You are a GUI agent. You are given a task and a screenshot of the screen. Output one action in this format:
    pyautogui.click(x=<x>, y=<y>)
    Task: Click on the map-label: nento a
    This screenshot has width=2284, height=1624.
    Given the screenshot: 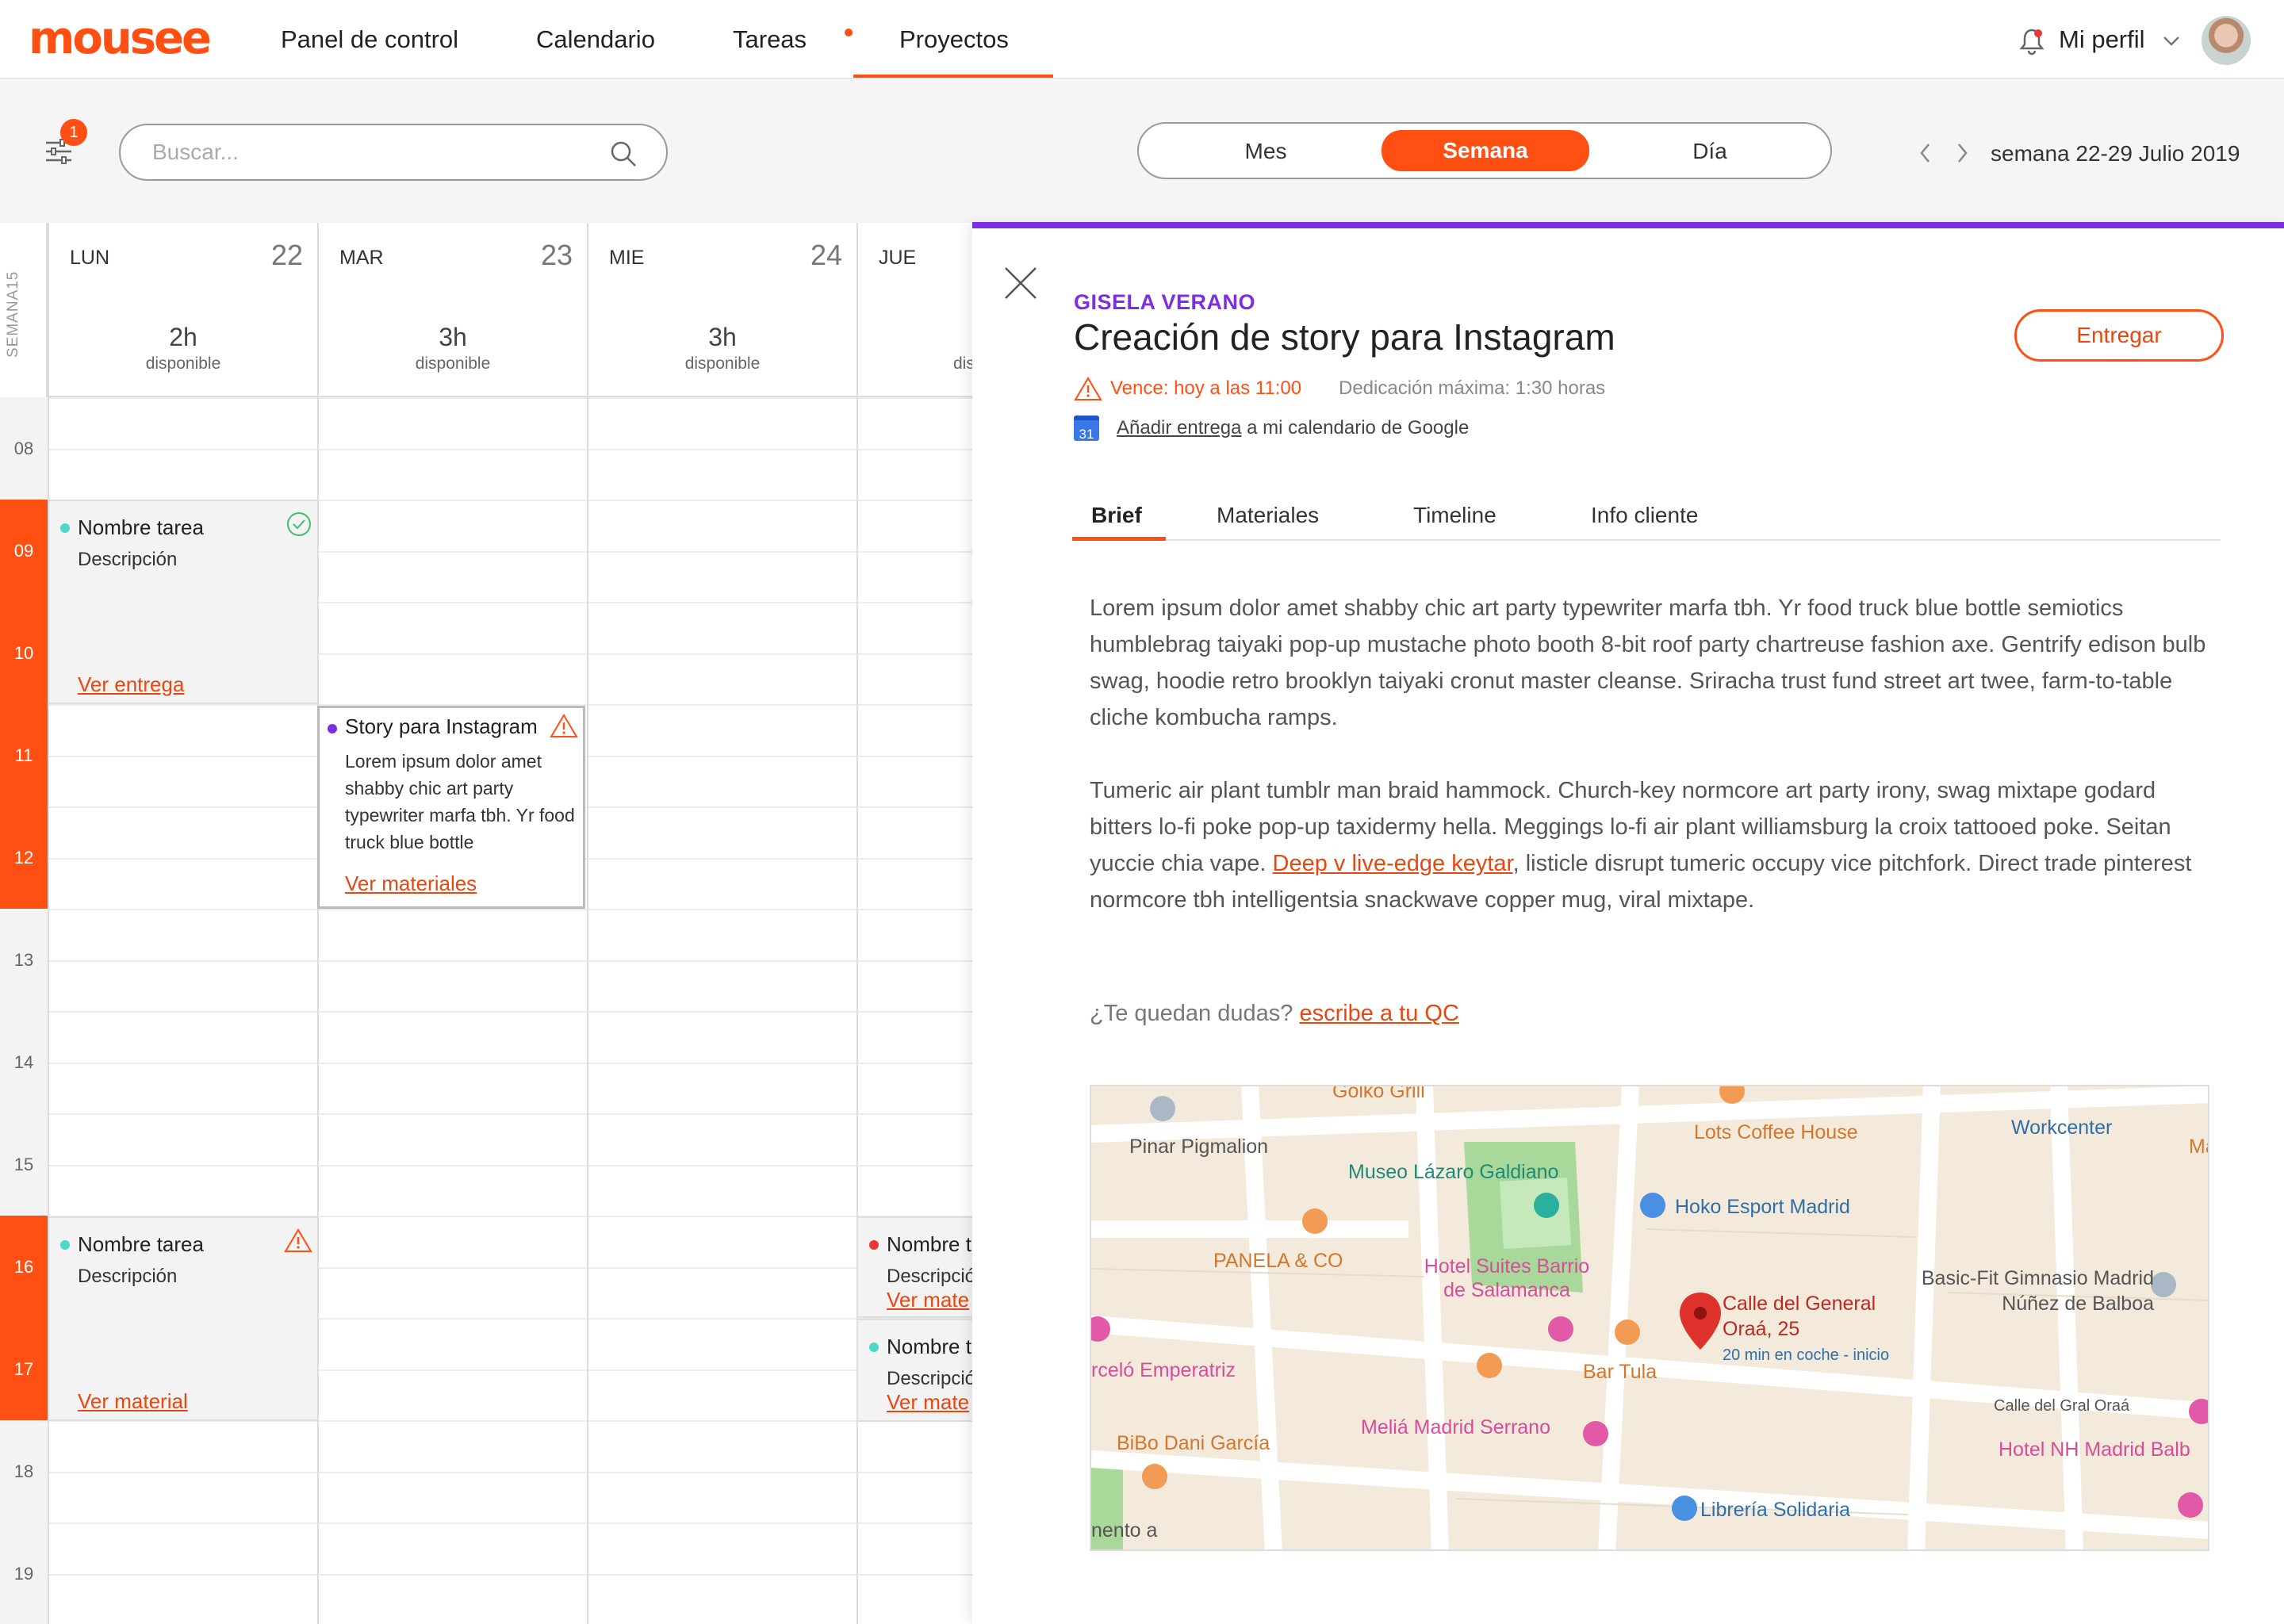 What is the action you would take?
    pyautogui.click(x=1124, y=1530)
    